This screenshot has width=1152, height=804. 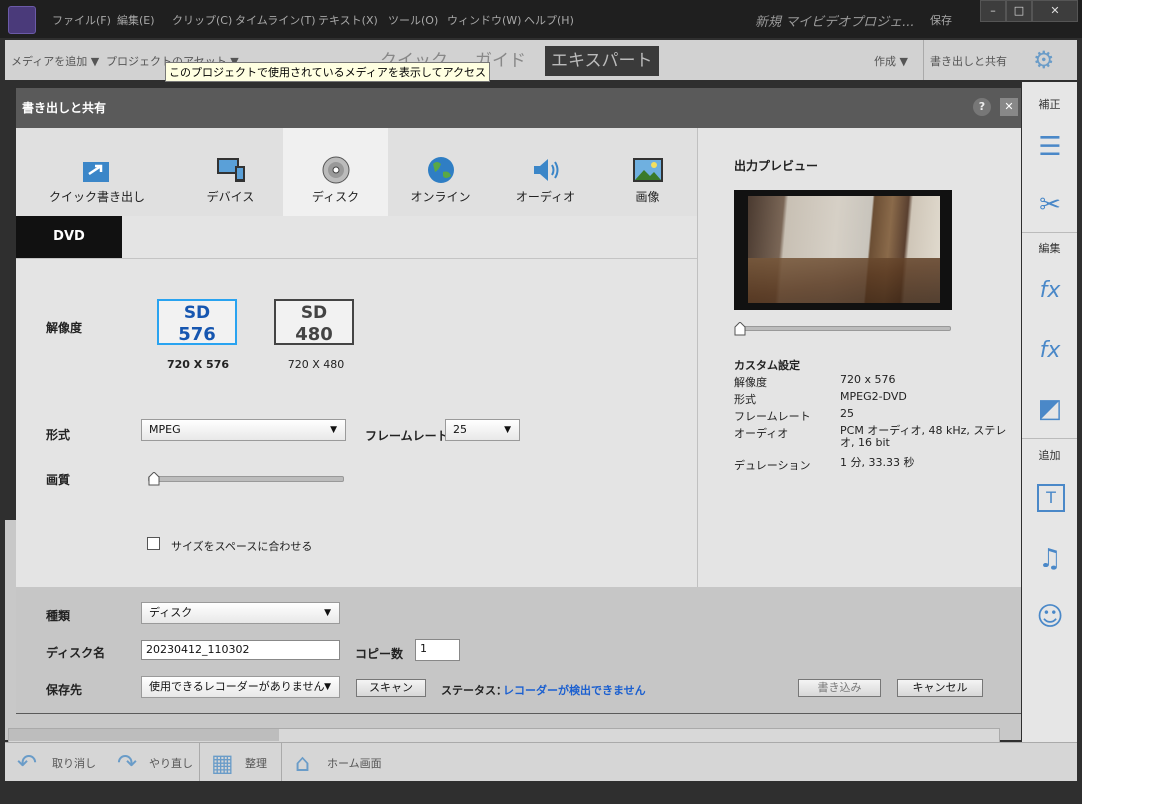 I want to click on tab-quick-export: クイック書き出し, so click(x=97, y=172).